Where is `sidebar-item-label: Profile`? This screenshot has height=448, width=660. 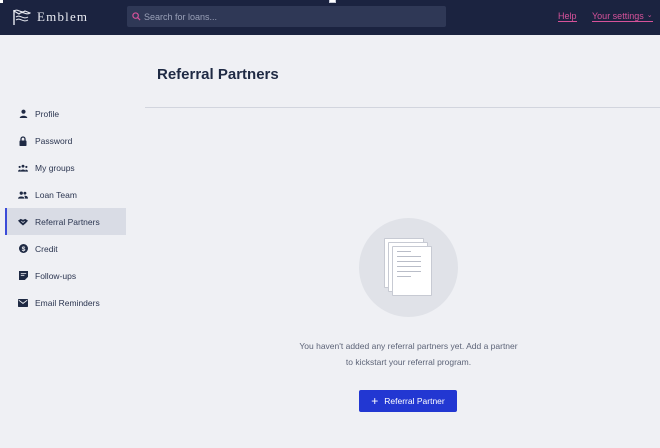 sidebar-item-label: Profile is located at coordinates (47, 113).